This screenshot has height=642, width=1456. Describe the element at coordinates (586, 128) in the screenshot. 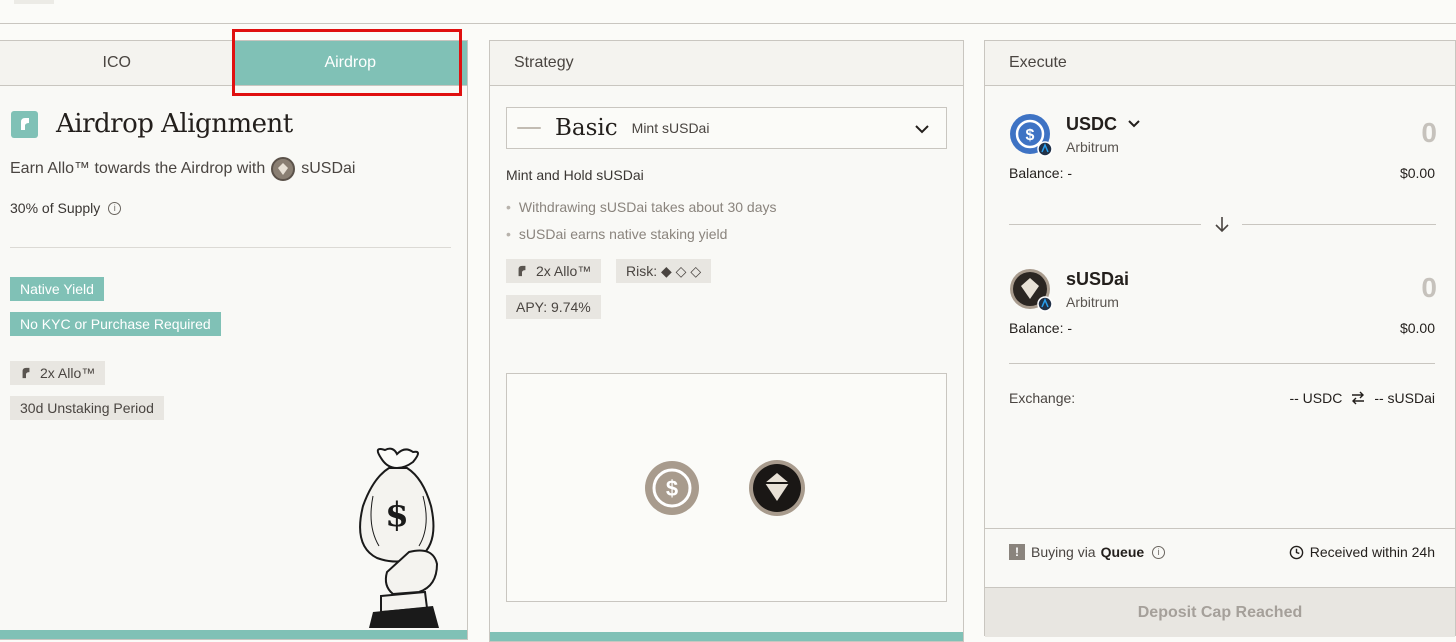

I see `strategy-name: Basic` at that location.